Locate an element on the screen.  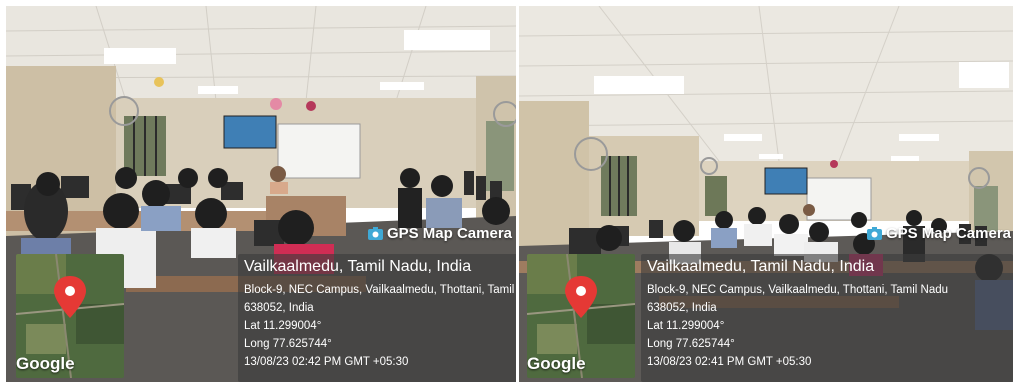
map-thumbnail-left: Google is located at coordinates (70, 316).